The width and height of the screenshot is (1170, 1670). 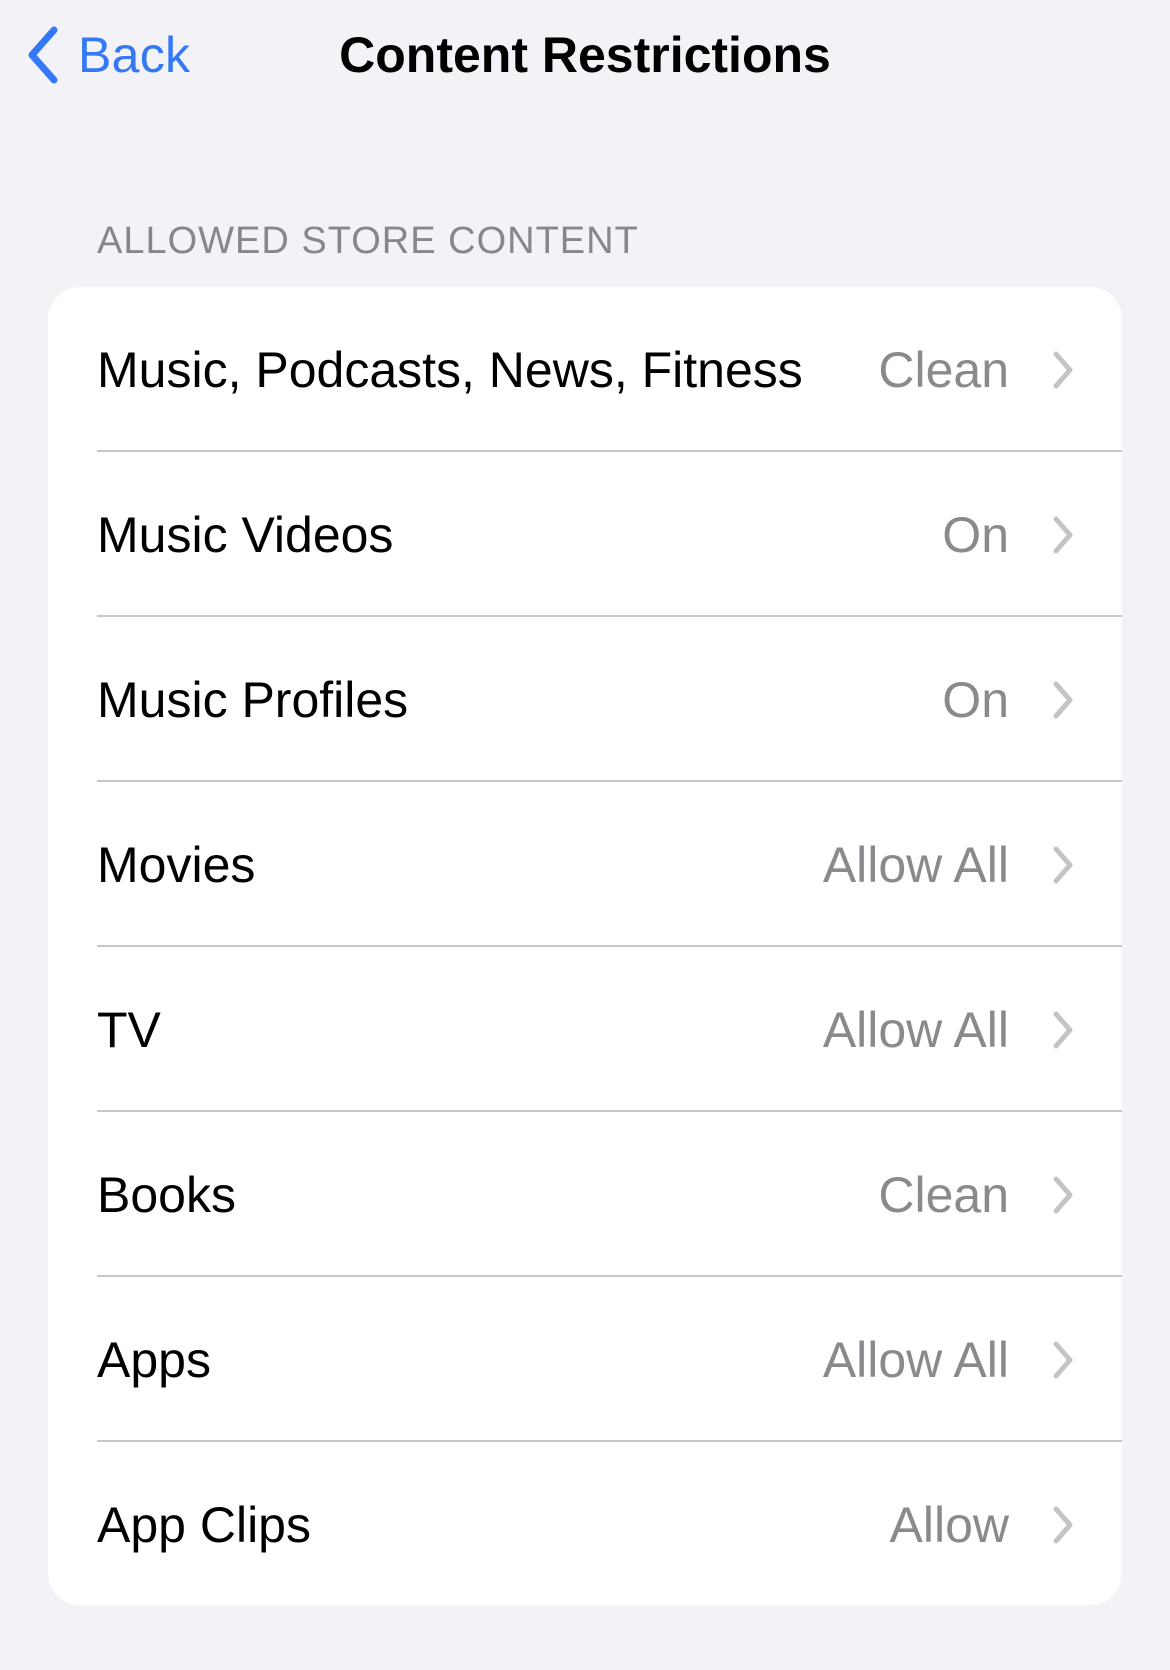 What do you see at coordinates (253, 699) in the screenshot?
I see `row-label: Music Profiles` at bounding box center [253, 699].